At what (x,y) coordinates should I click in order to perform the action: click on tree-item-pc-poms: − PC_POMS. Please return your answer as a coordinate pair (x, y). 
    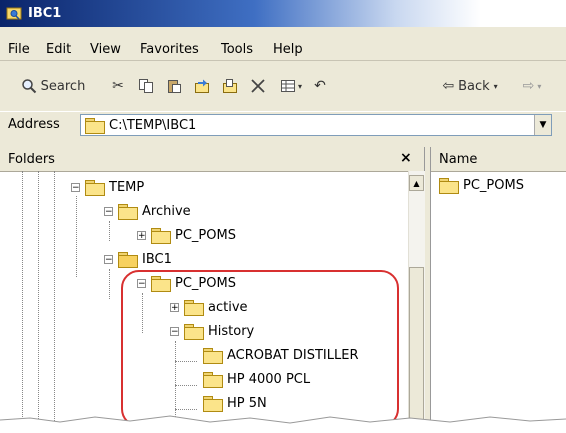
    Looking at the image, I should click on (186, 283).